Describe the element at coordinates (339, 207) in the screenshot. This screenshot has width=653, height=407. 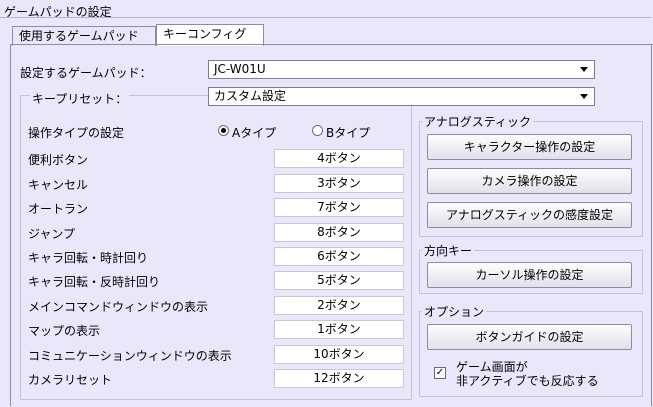
I see `binding-value: 7ボタン` at that location.